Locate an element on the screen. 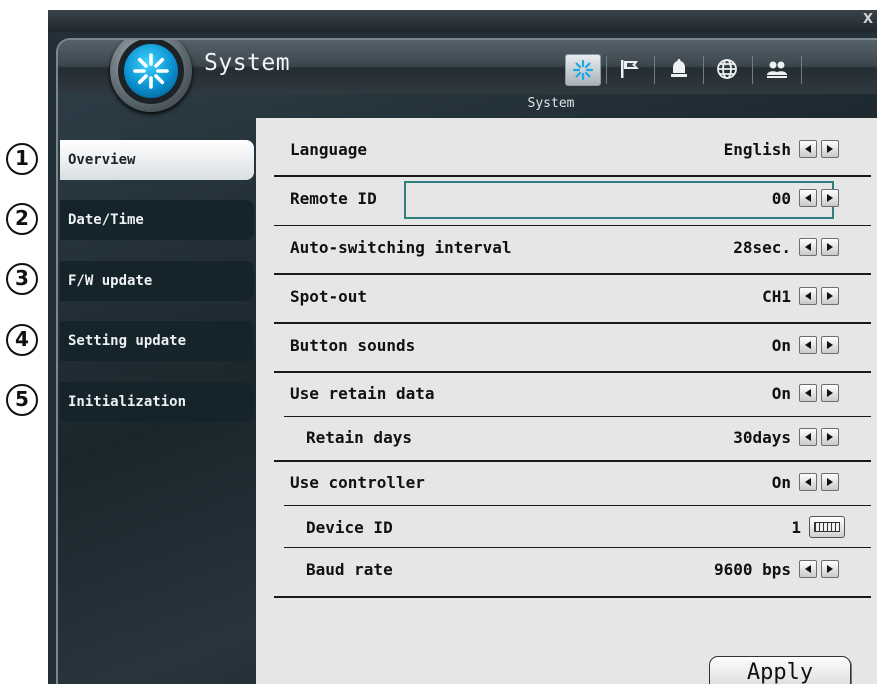 Image resolution: width=877 pixels, height=684 pixels. tab-fw-update: F/W update is located at coordinates (157, 281).